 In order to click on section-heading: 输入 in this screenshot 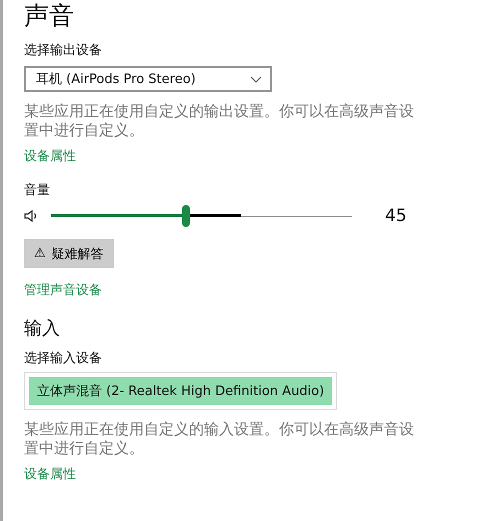, I will do `click(42, 328)`.